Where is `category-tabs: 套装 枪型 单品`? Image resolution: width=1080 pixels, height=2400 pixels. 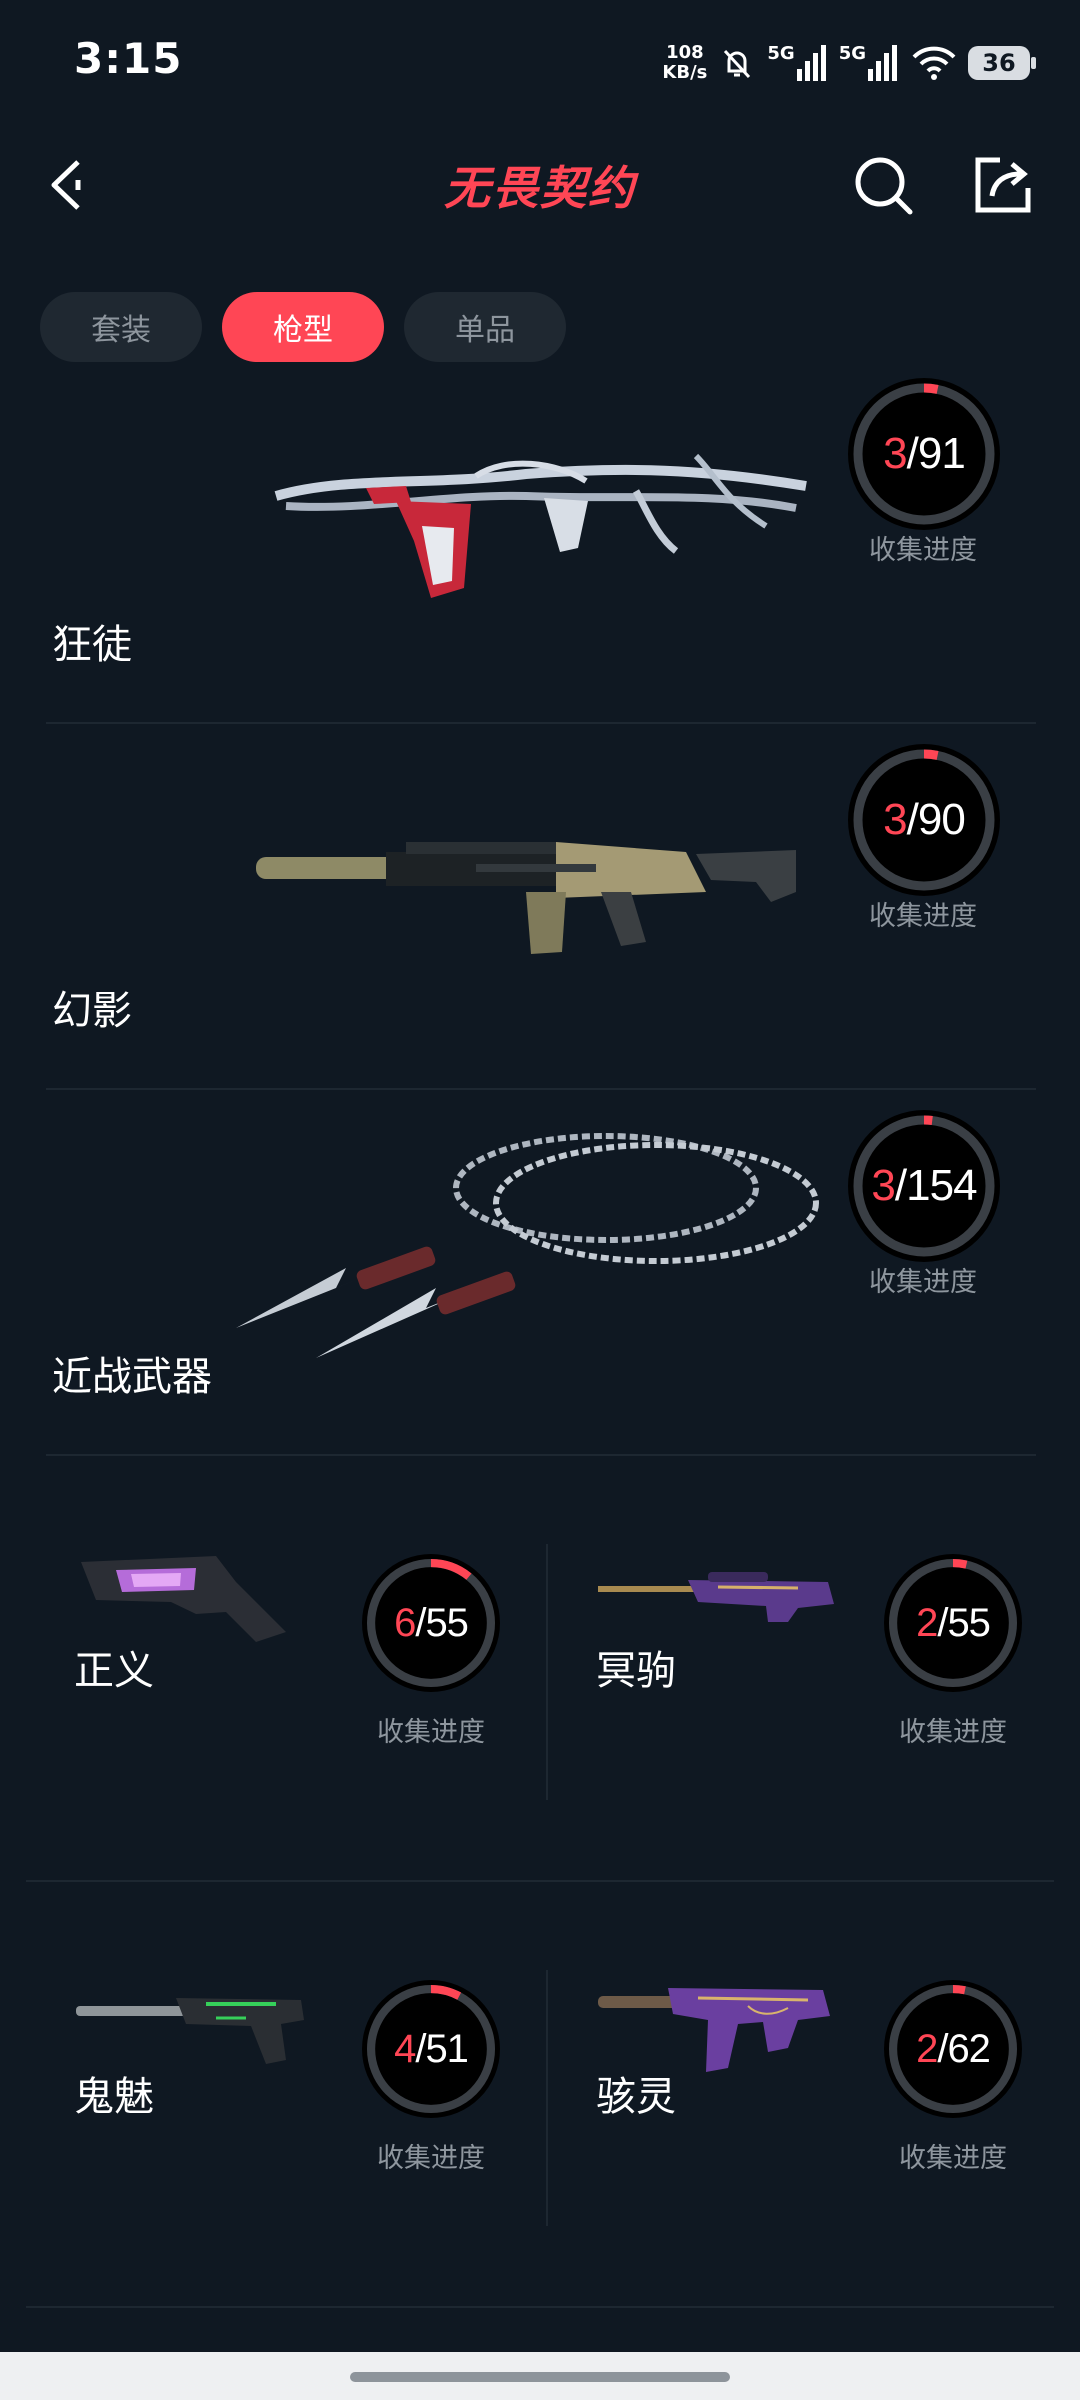 category-tabs: 套装 枪型 单品 is located at coordinates (303, 327).